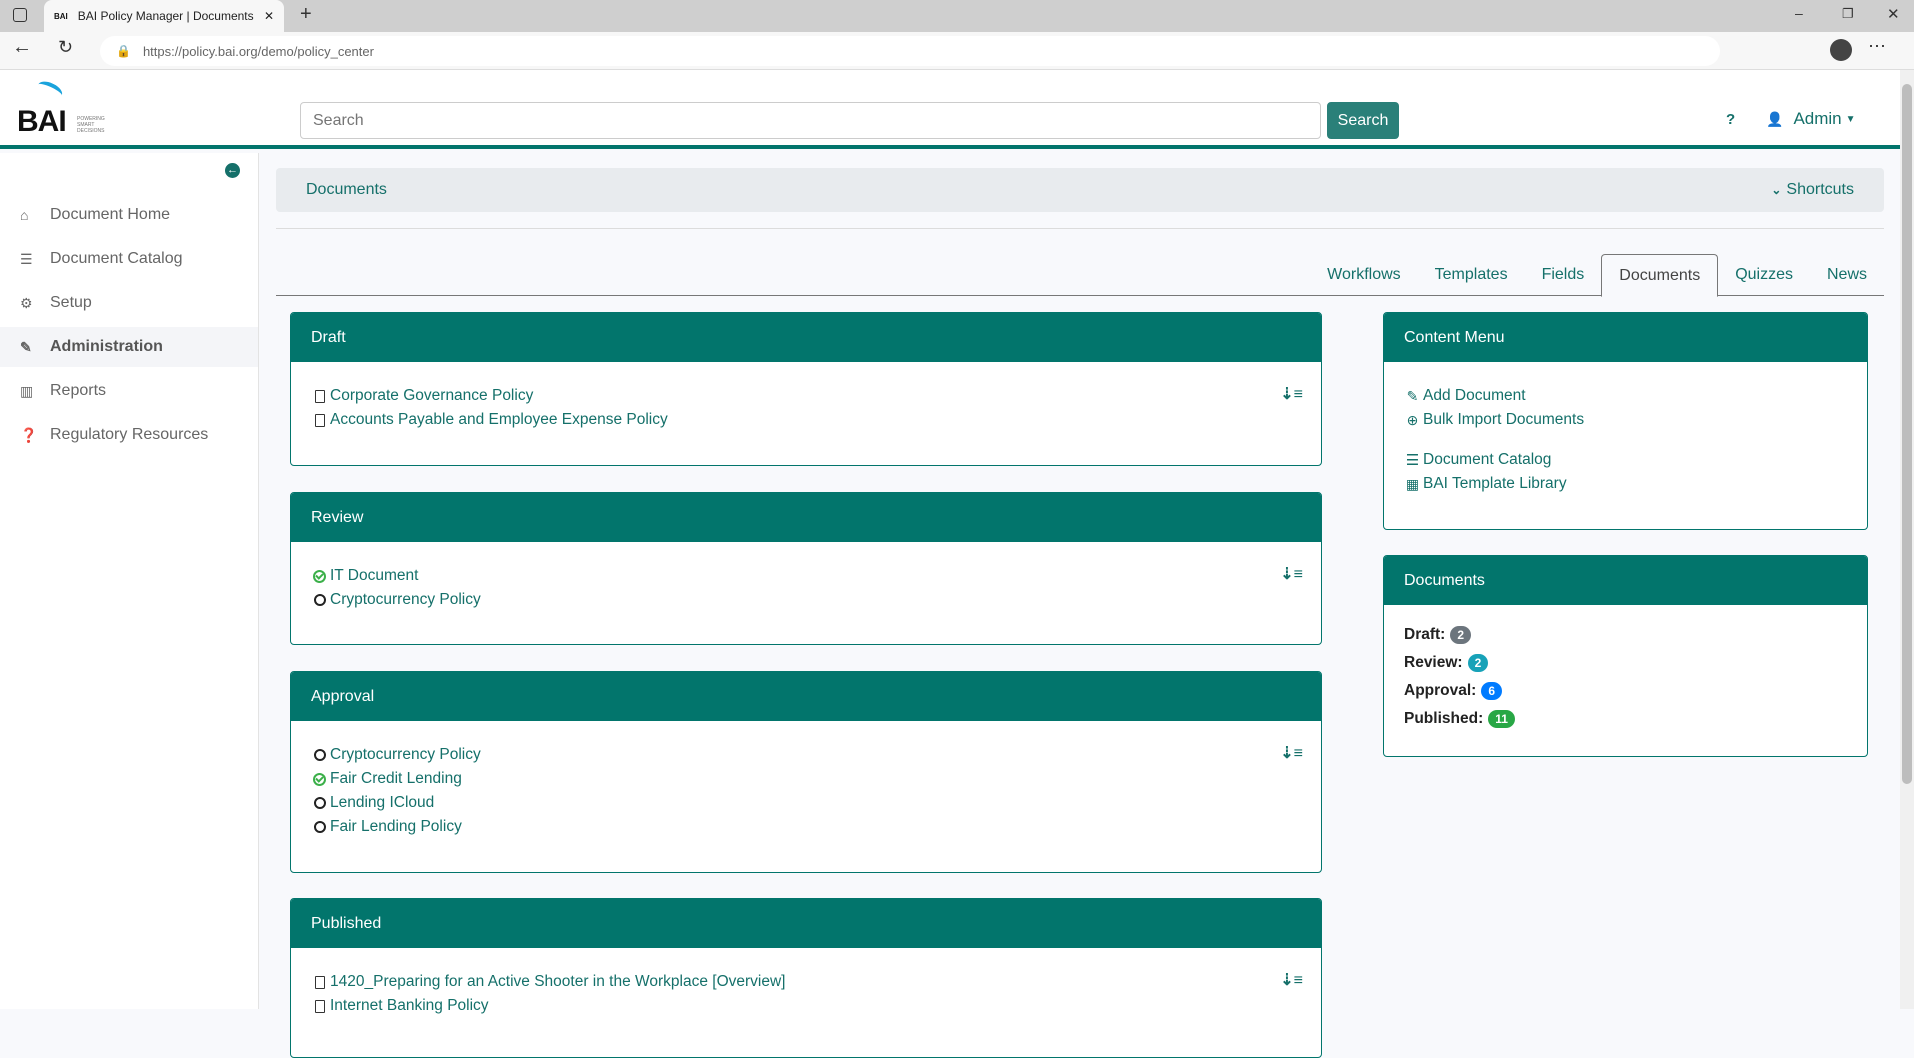  Describe the element at coordinates (1817, 118) in the screenshot. I see `user-label: Admin` at that location.